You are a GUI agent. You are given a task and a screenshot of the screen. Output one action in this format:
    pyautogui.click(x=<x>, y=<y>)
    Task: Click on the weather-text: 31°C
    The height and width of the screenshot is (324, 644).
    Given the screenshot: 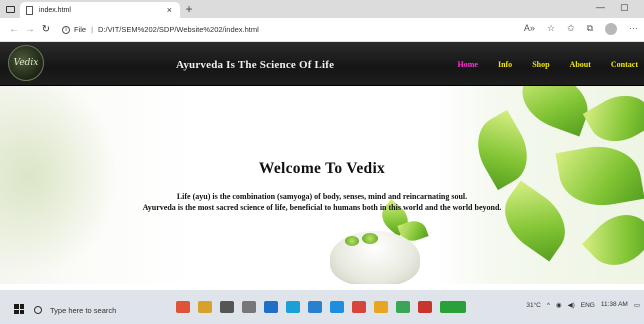 What is the action you would take?
    pyautogui.click(x=533, y=305)
    